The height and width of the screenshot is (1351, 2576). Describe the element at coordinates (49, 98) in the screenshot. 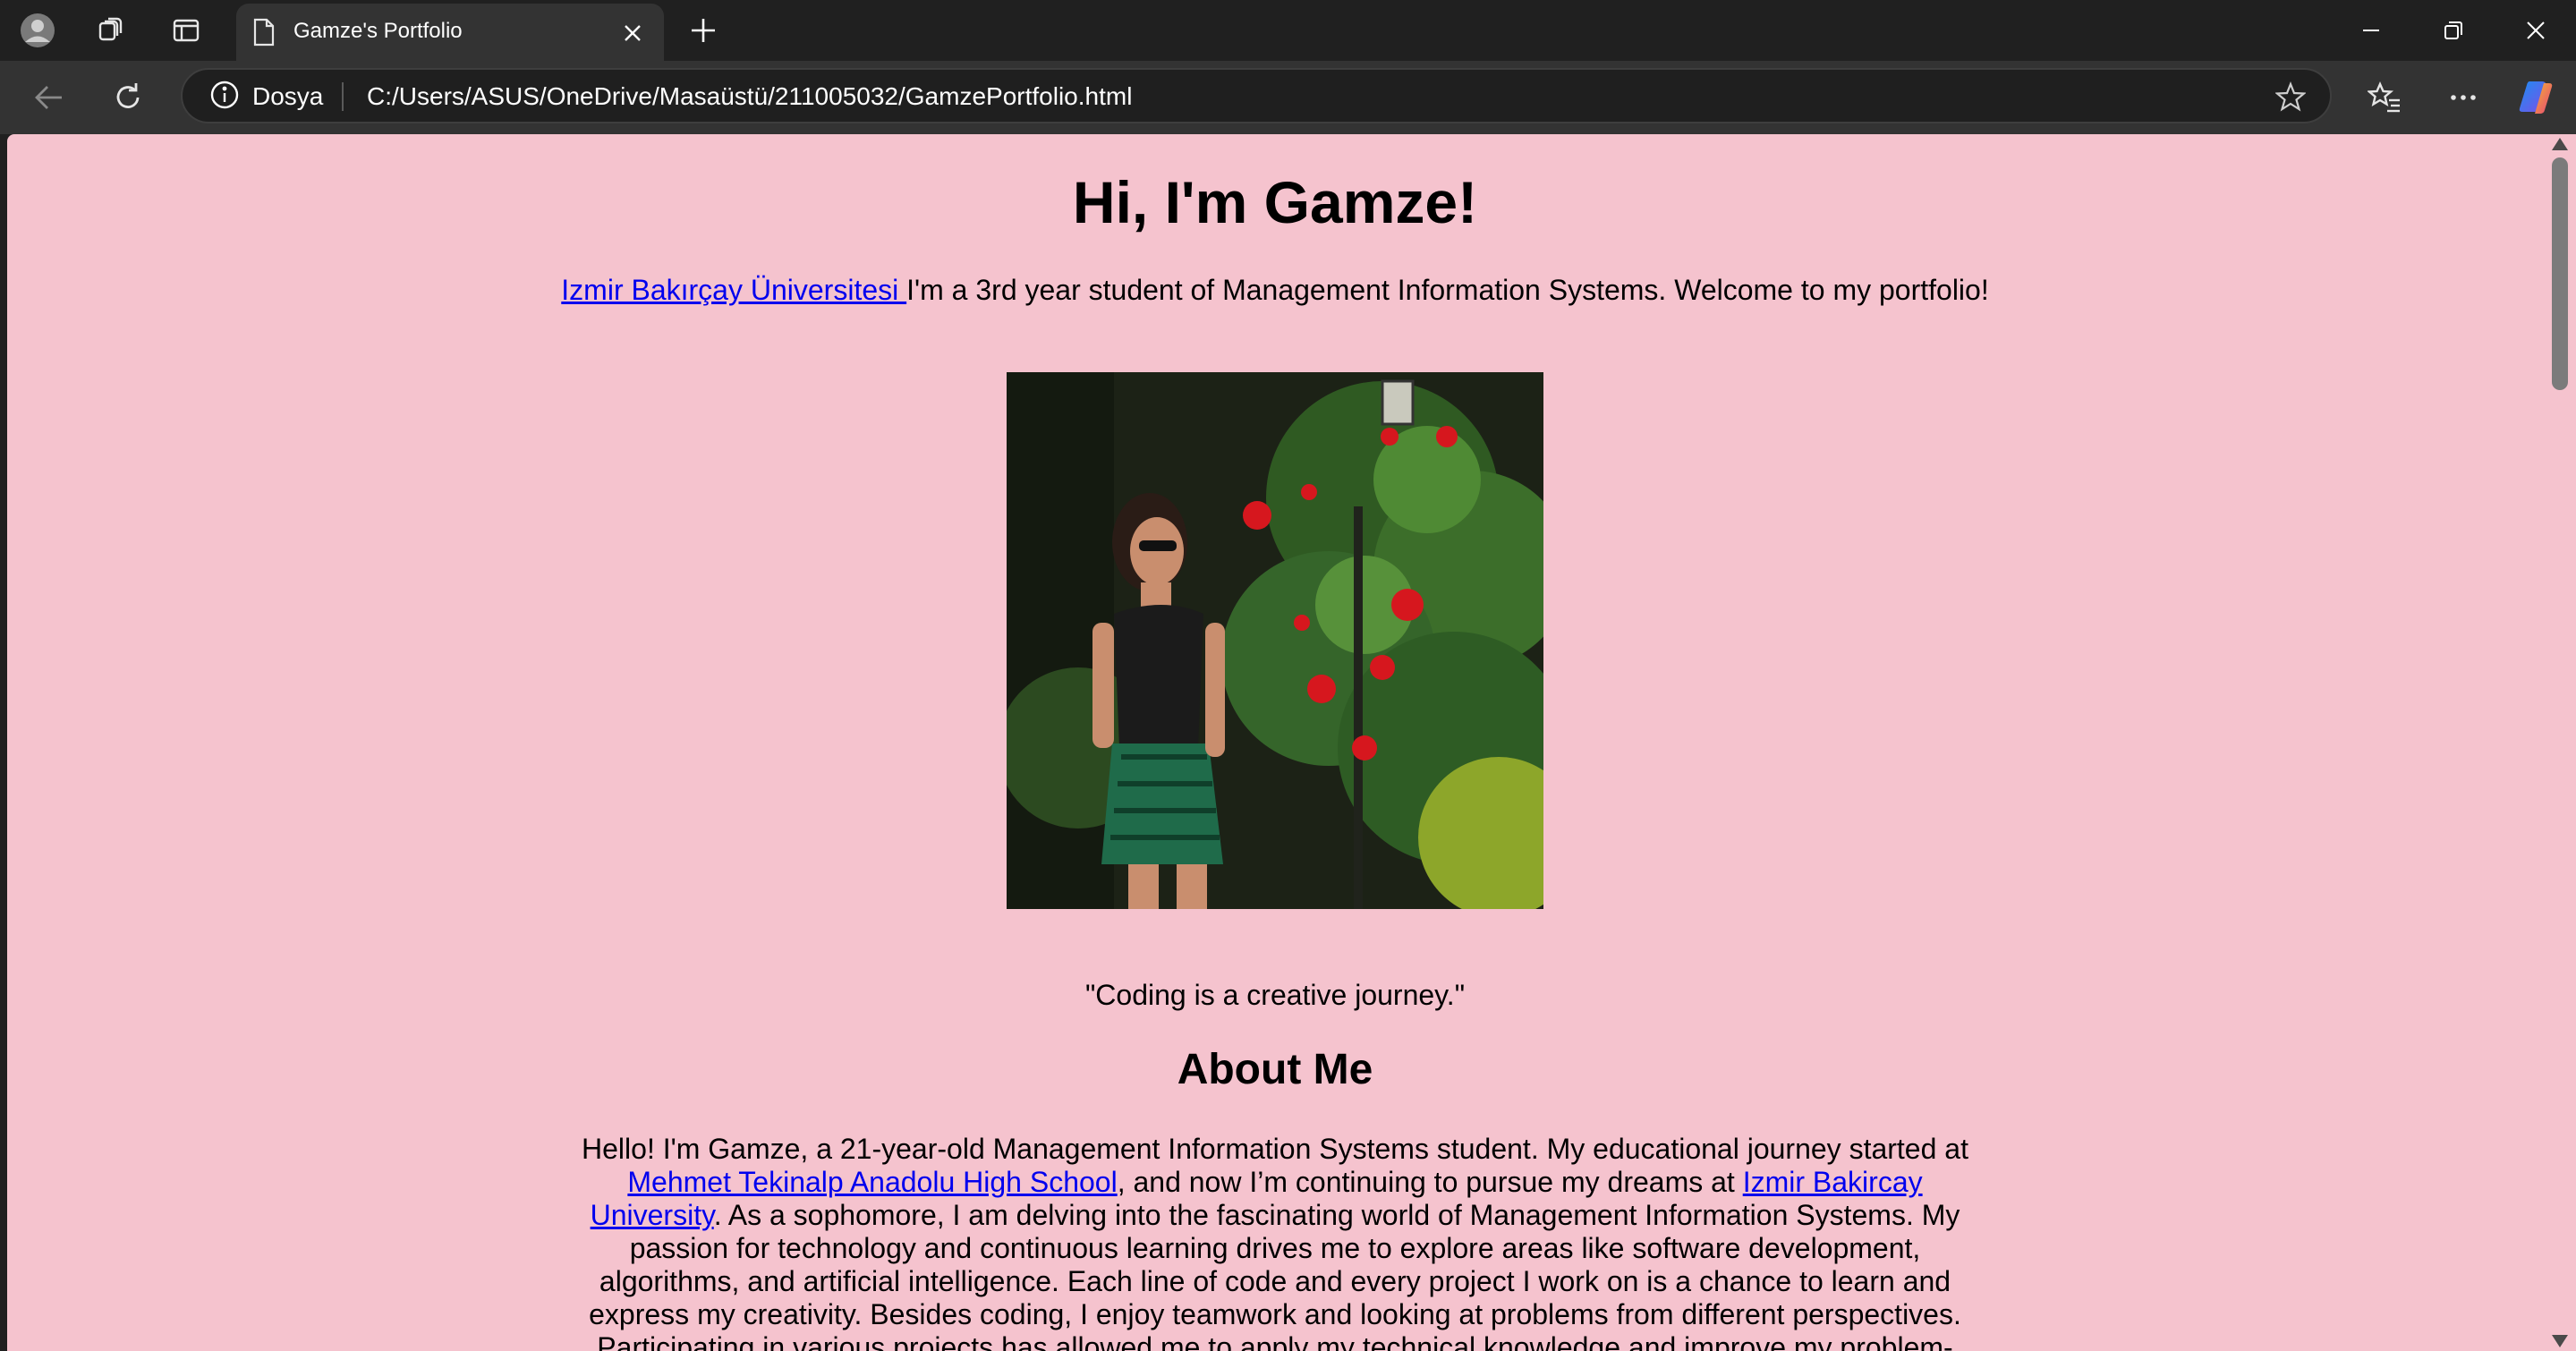

I see `back-icon` at that location.